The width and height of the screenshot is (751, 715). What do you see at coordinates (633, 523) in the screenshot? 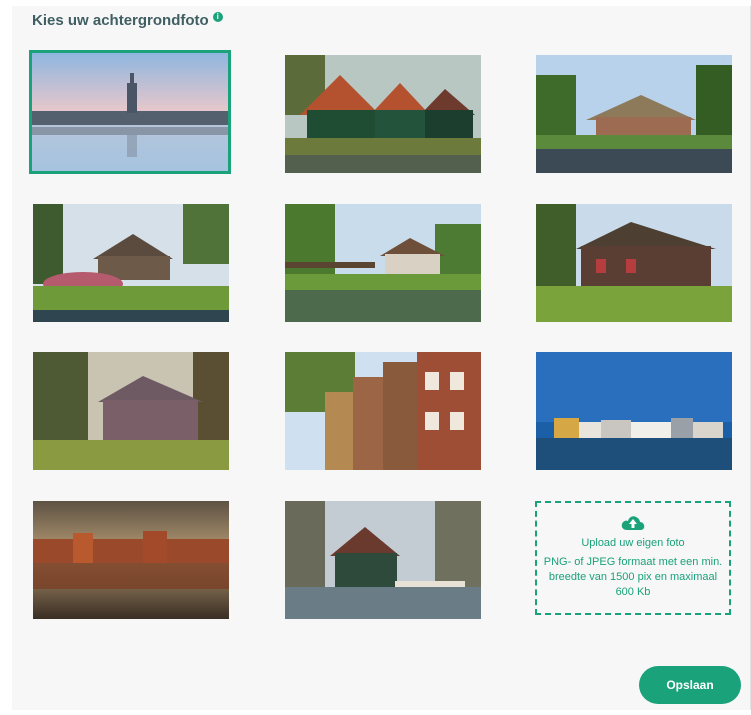
I see `cloud-upload-icon` at bounding box center [633, 523].